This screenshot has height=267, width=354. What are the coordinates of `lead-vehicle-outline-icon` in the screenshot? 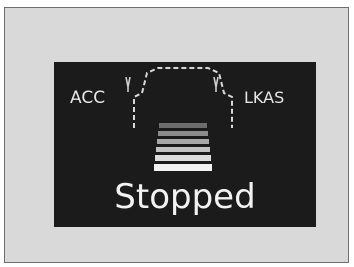 It's located at (179, 97).